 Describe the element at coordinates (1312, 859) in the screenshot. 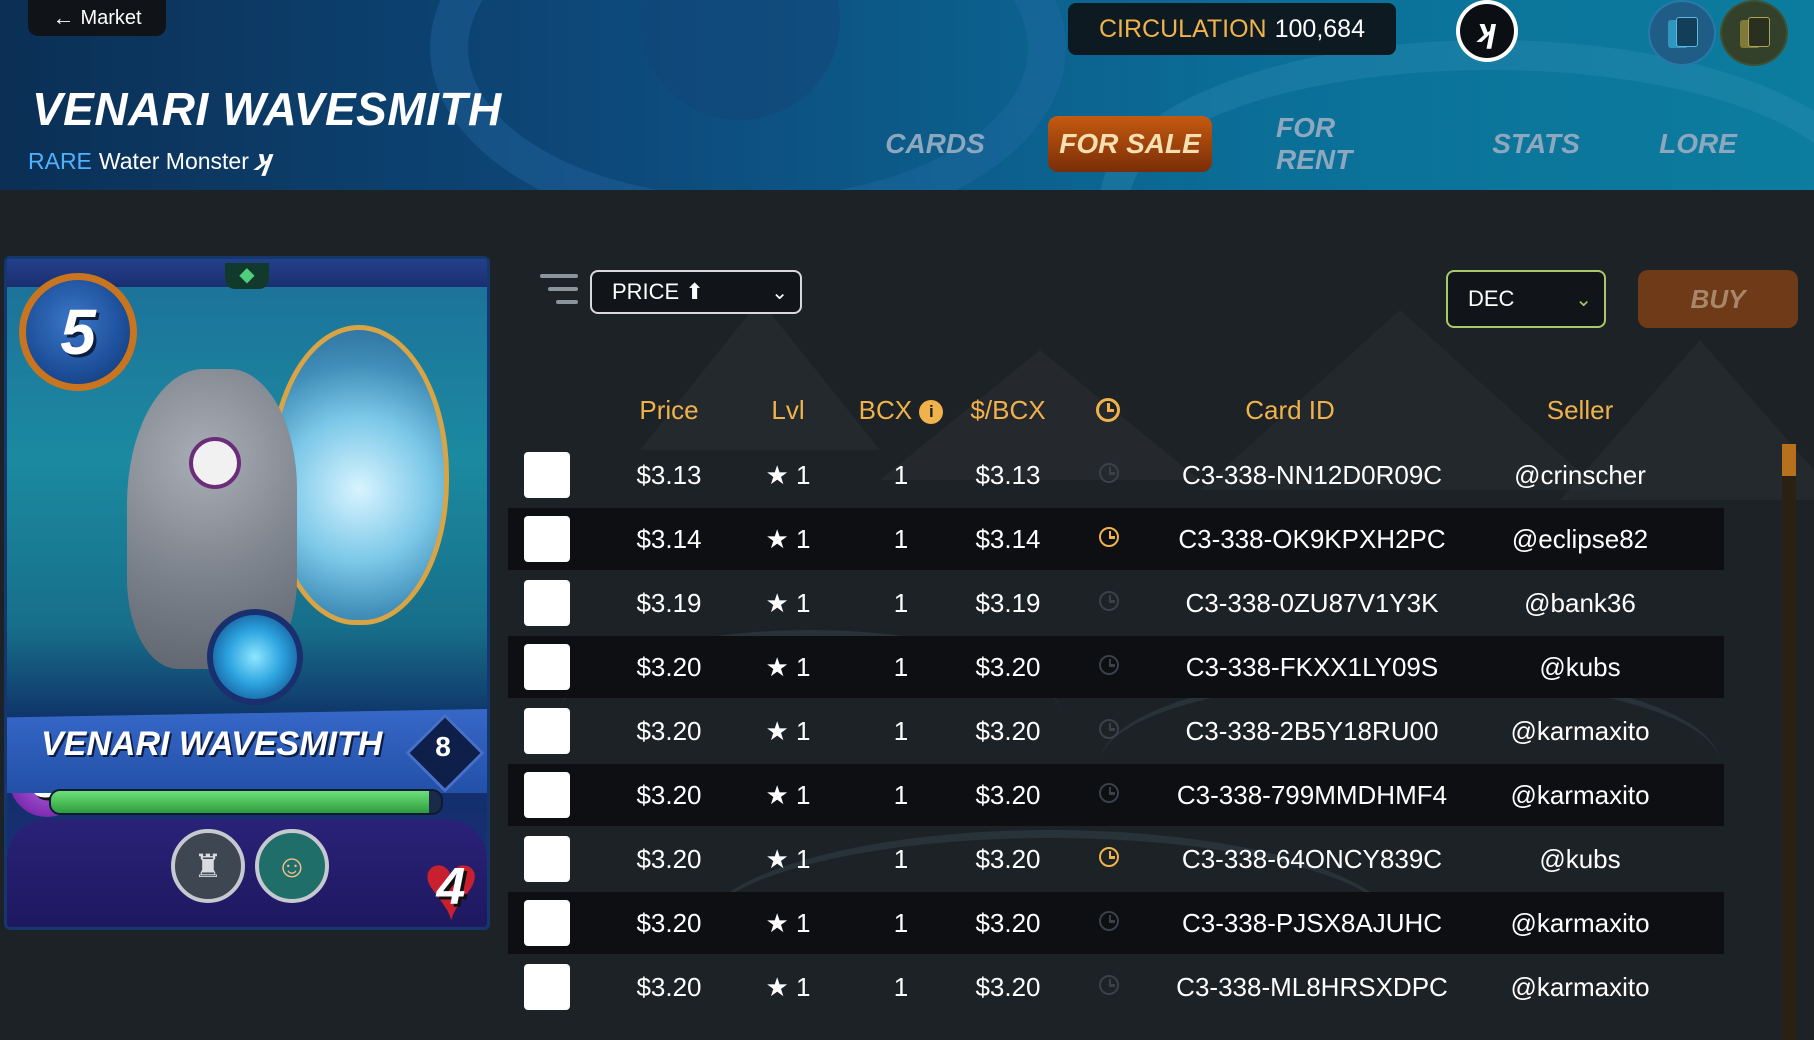

I see `row-card-id: C3-338-64ONCY839C` at that location.